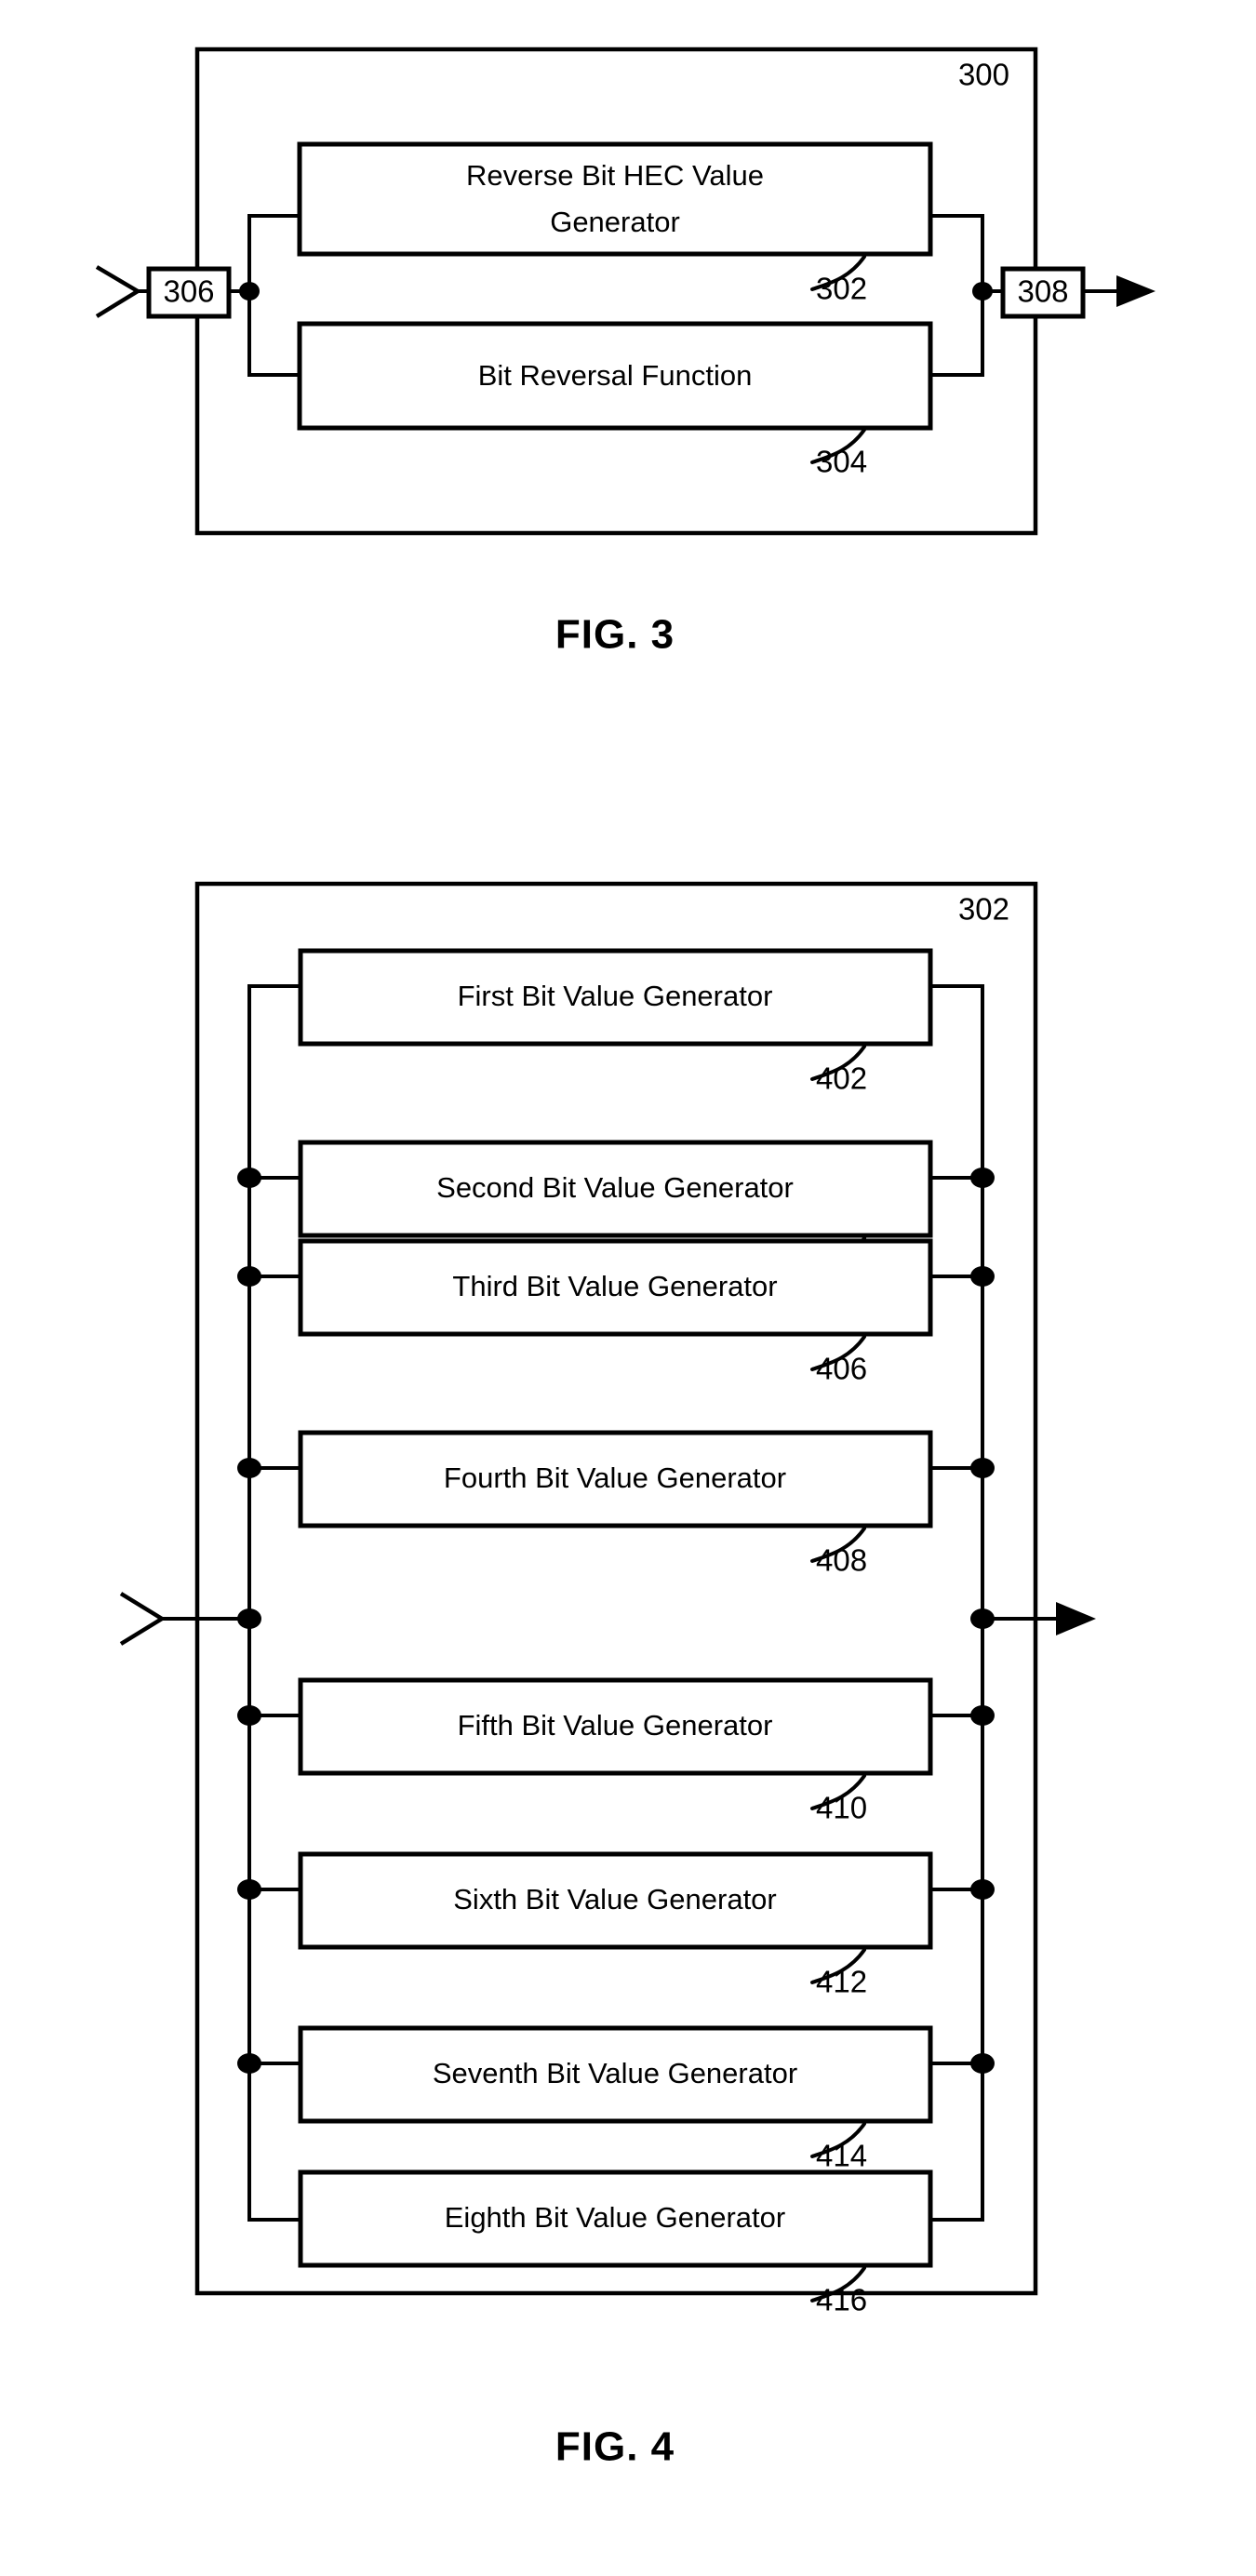 This screenshot has width=1256, height=2576. I want to click on fig4-row-7: Seventh Bit Value Generator 414, so click(616, 2099).